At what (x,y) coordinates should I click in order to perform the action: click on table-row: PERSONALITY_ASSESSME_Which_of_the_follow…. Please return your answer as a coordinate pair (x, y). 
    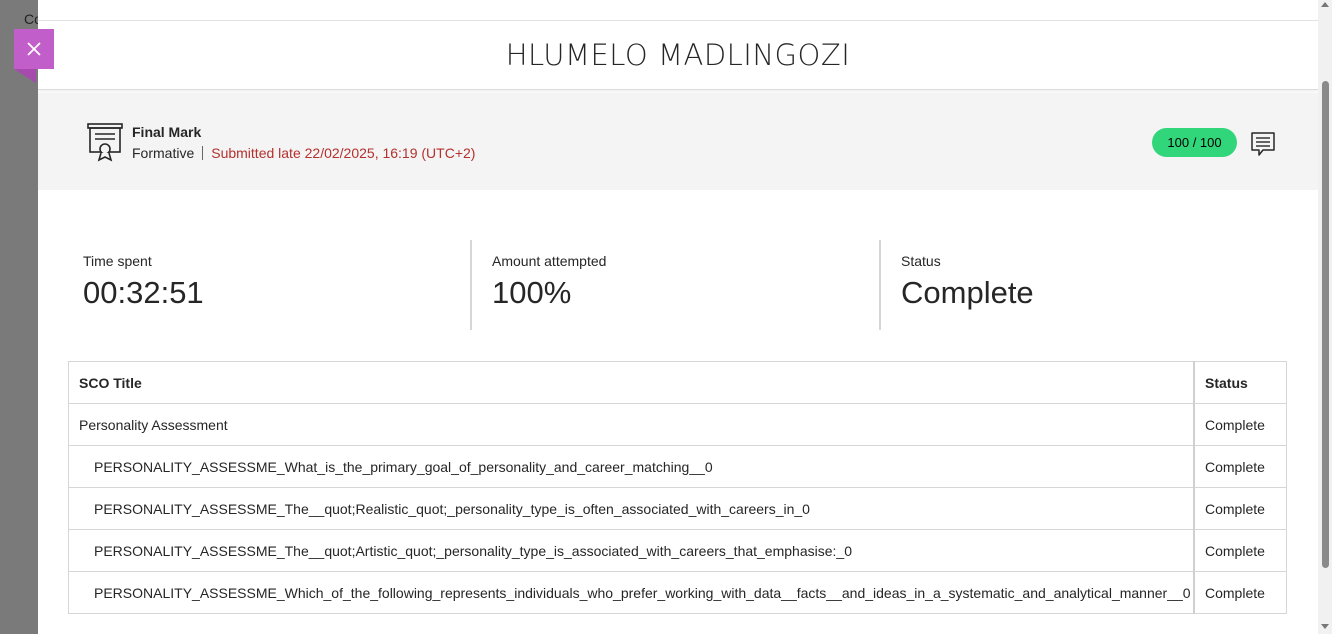
    Looking at the image, I should click on (677, 592).